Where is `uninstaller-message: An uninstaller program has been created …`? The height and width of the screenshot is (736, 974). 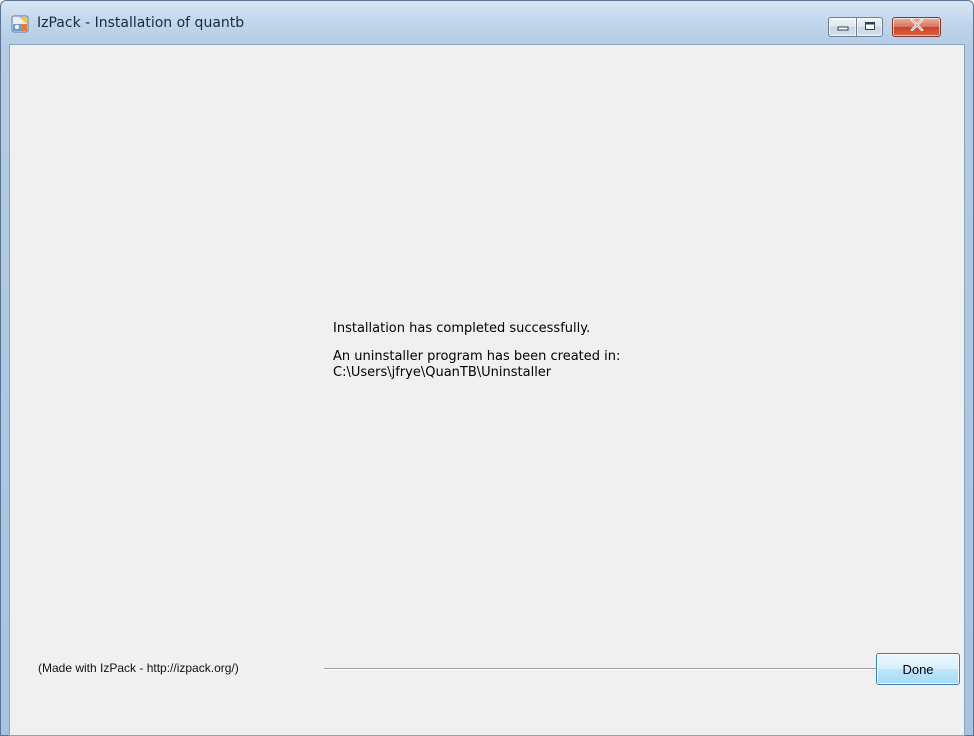 uninstaller-message: An uninstaller program has been created … is located at coordinates (477, 356).